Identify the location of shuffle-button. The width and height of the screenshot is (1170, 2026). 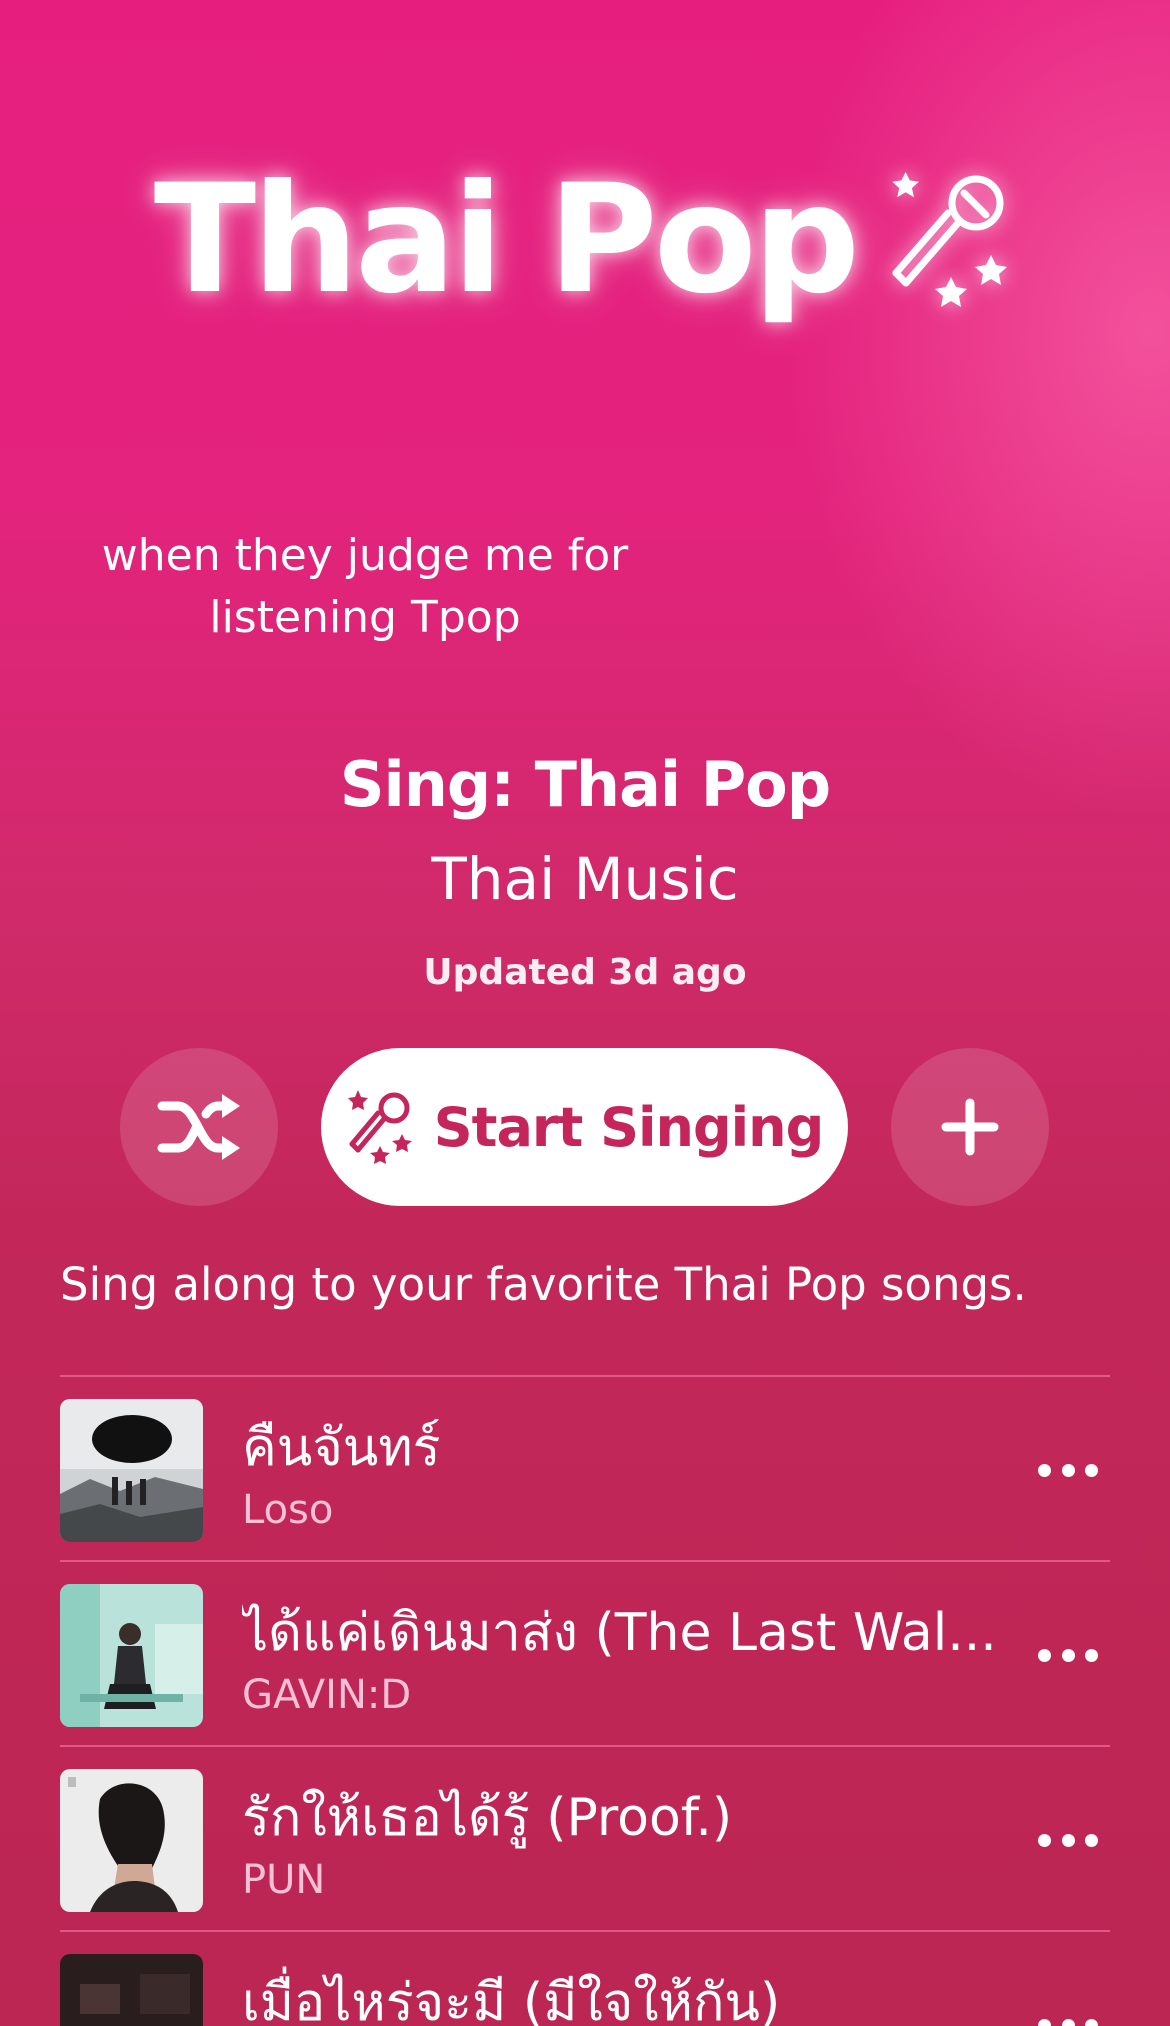
(199, 1127).